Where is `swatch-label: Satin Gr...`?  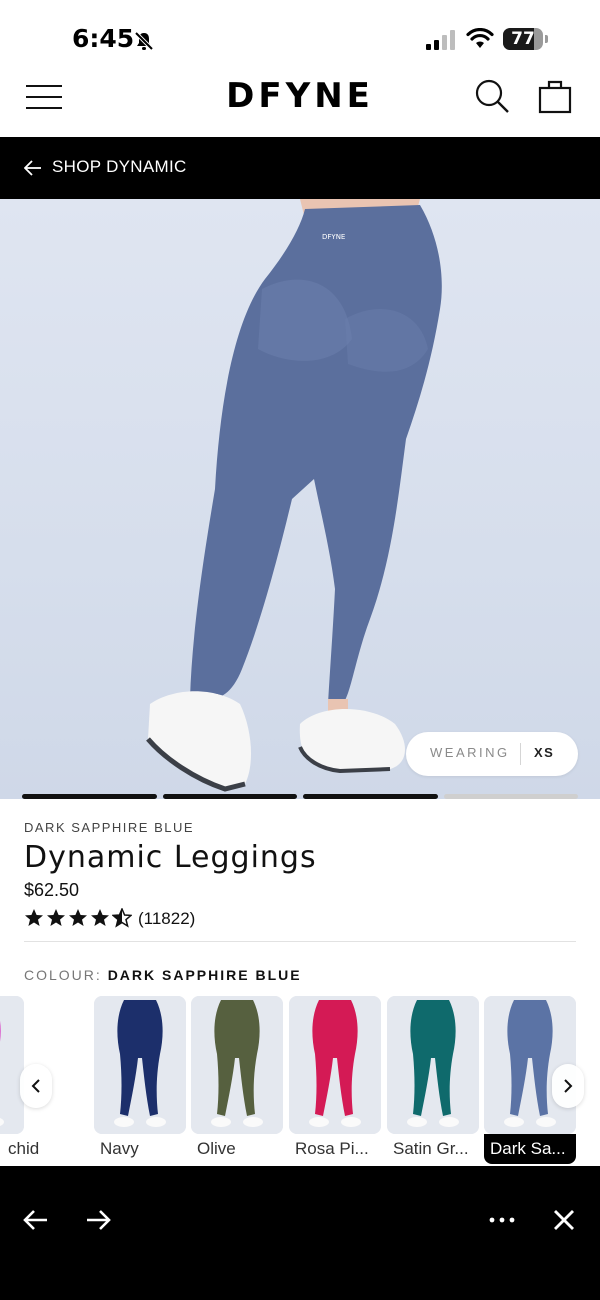 swatch-label: Satin Gr... is located at coordinates (431, 1148).